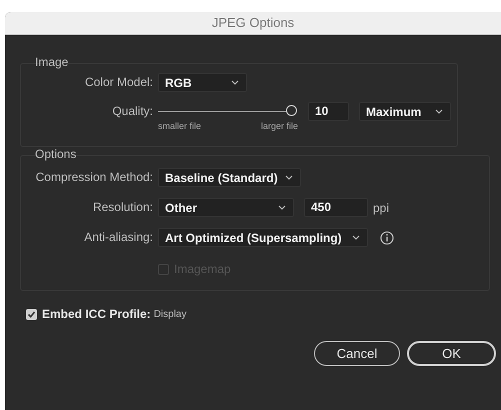  I want to click on field-label: Compression Method:, so click(93, 177).